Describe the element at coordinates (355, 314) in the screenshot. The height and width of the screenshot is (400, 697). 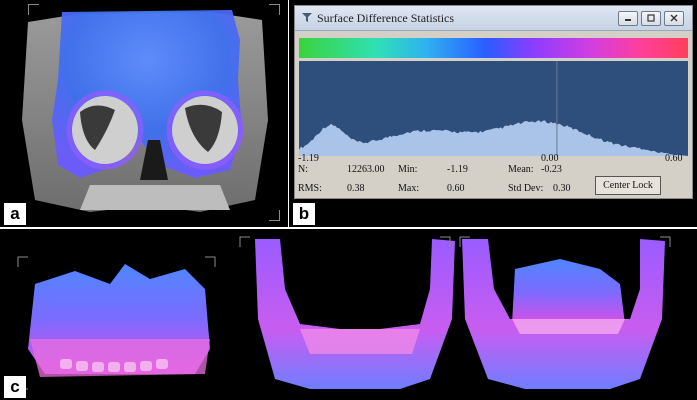
I see `mandible-view` at that location.